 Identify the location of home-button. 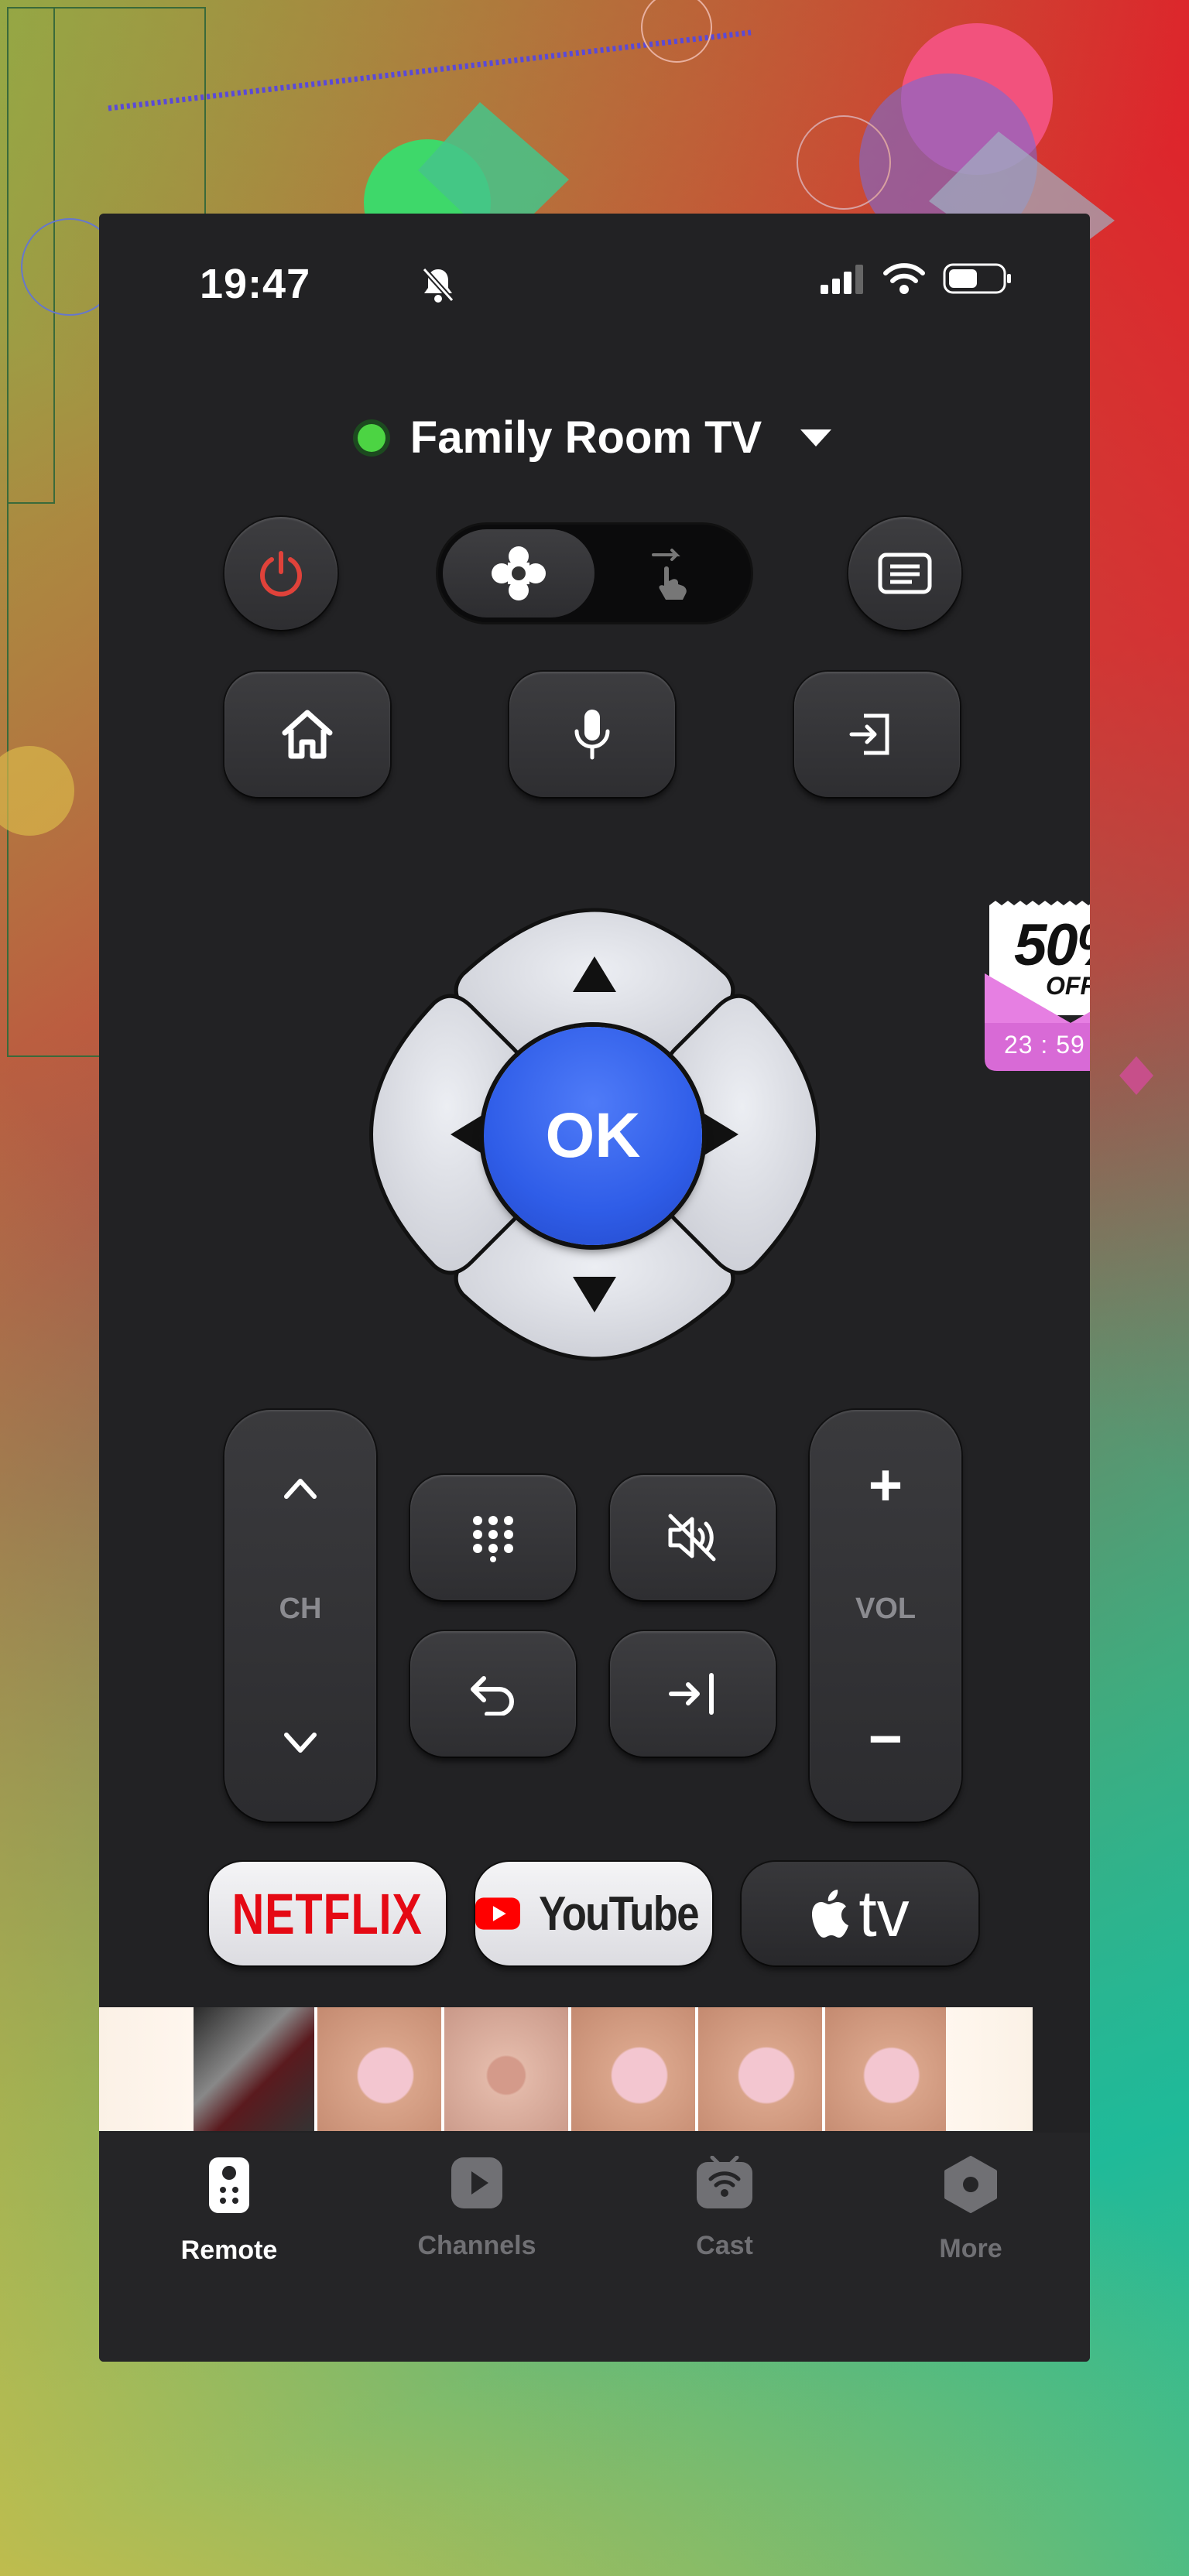
(307, 735).